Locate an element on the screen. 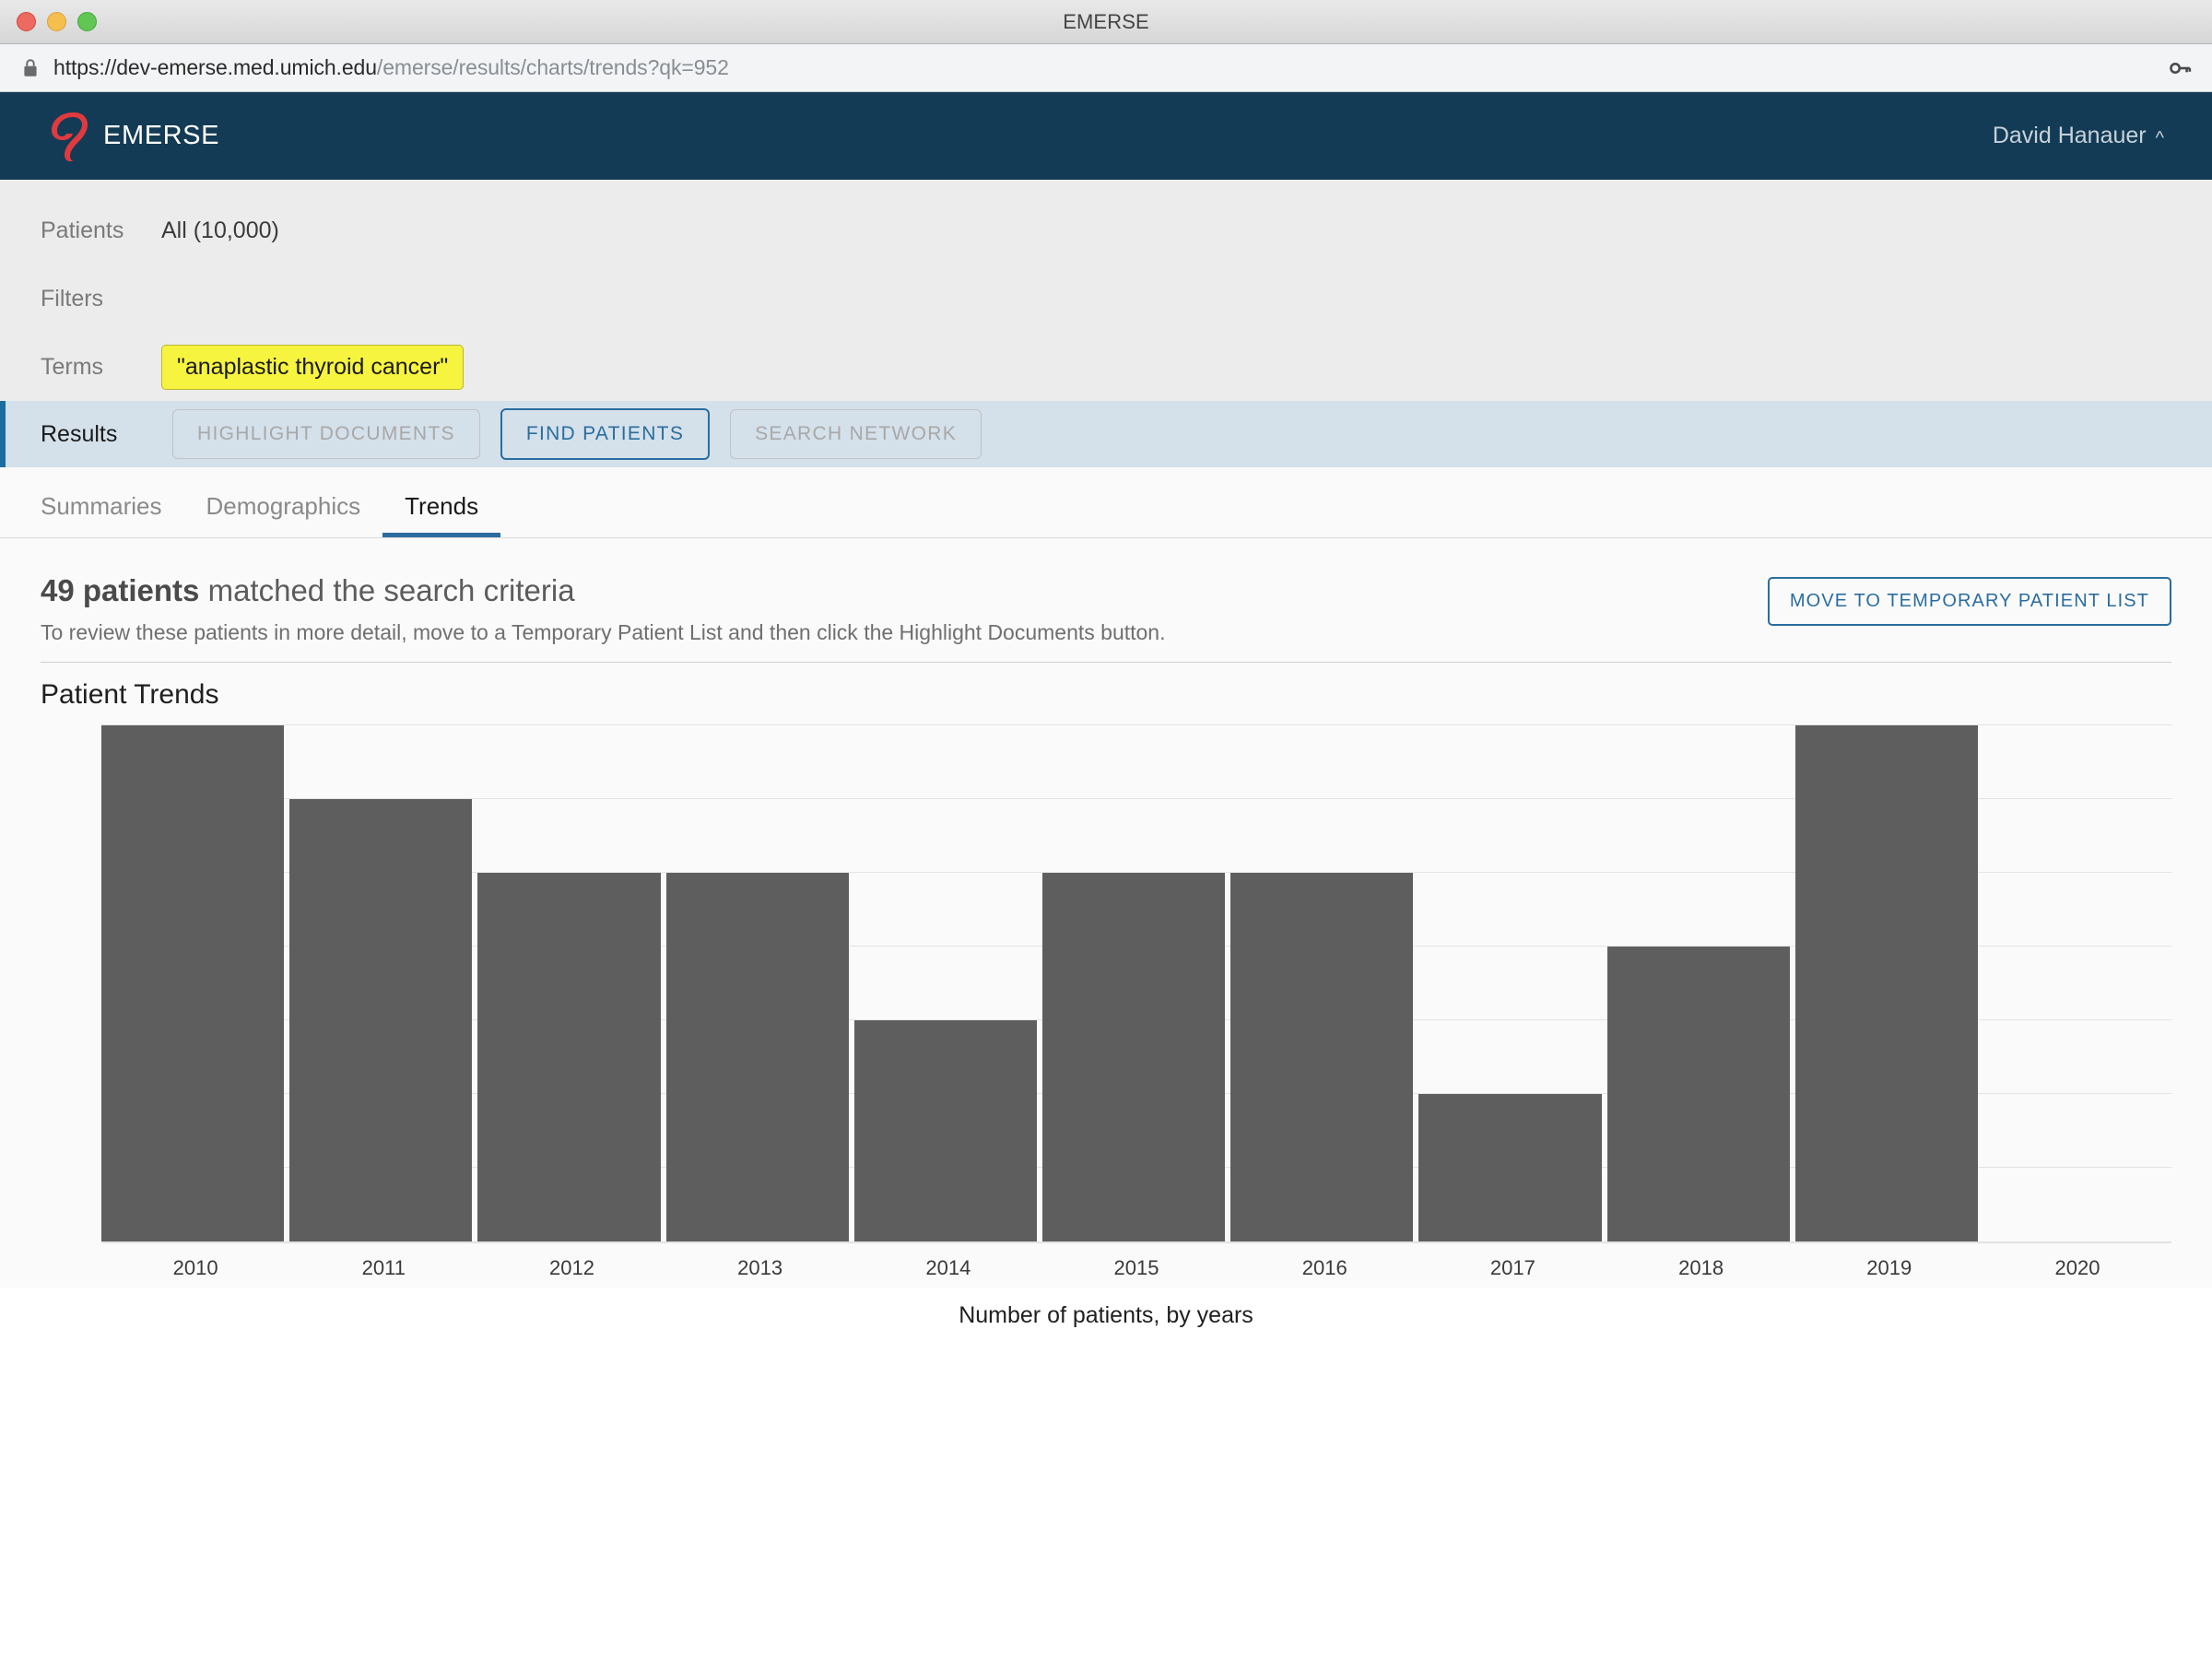 The height and width of the screenshot is (1659, 2212). chevron-up-icon: ^ is located at coordinates (2159, 137).